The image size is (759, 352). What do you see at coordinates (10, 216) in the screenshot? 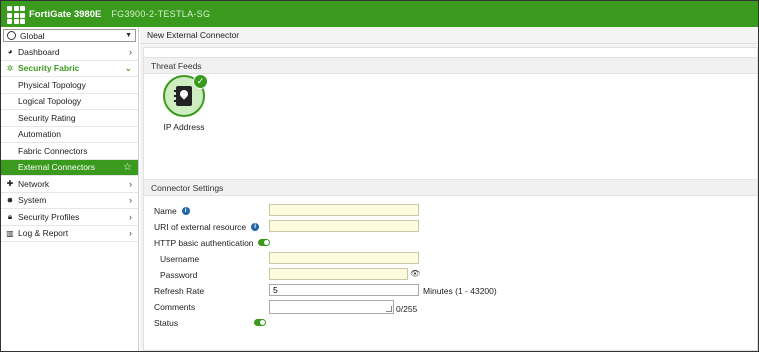
I see `lock-icon: 🔒︎` at bounding box center [10, 216].